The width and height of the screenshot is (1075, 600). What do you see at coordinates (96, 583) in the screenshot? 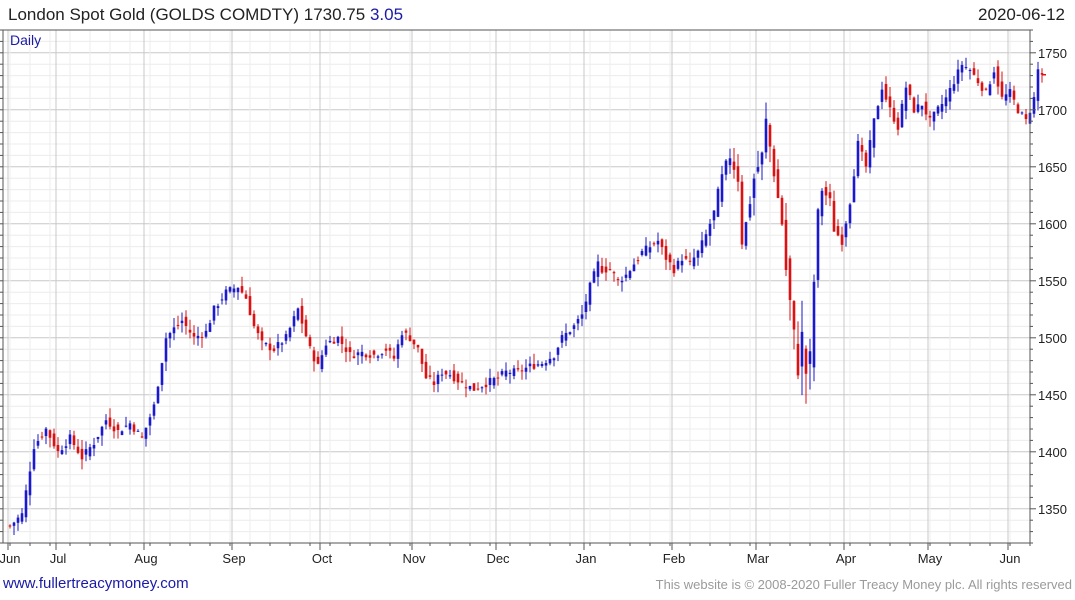
I see `site-link: www.fullertreacymoney.com` at bounding box center [96, 583].